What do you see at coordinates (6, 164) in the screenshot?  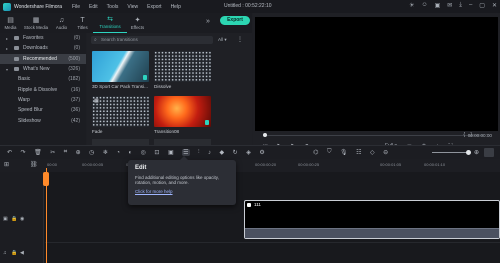 I see `add-track-icon: ⊞` at bounding box center [6, 164].